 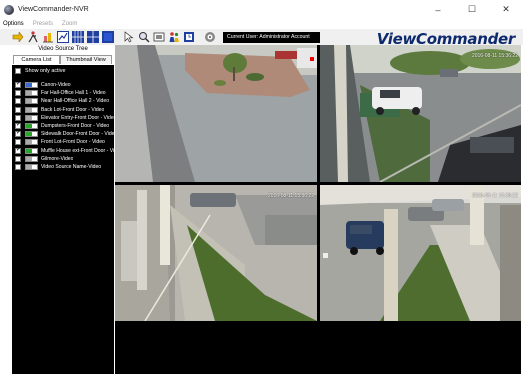 I want to click on camera-list-item: Sidewalk Door-Front Door - Video, so click(x=63, y=134).